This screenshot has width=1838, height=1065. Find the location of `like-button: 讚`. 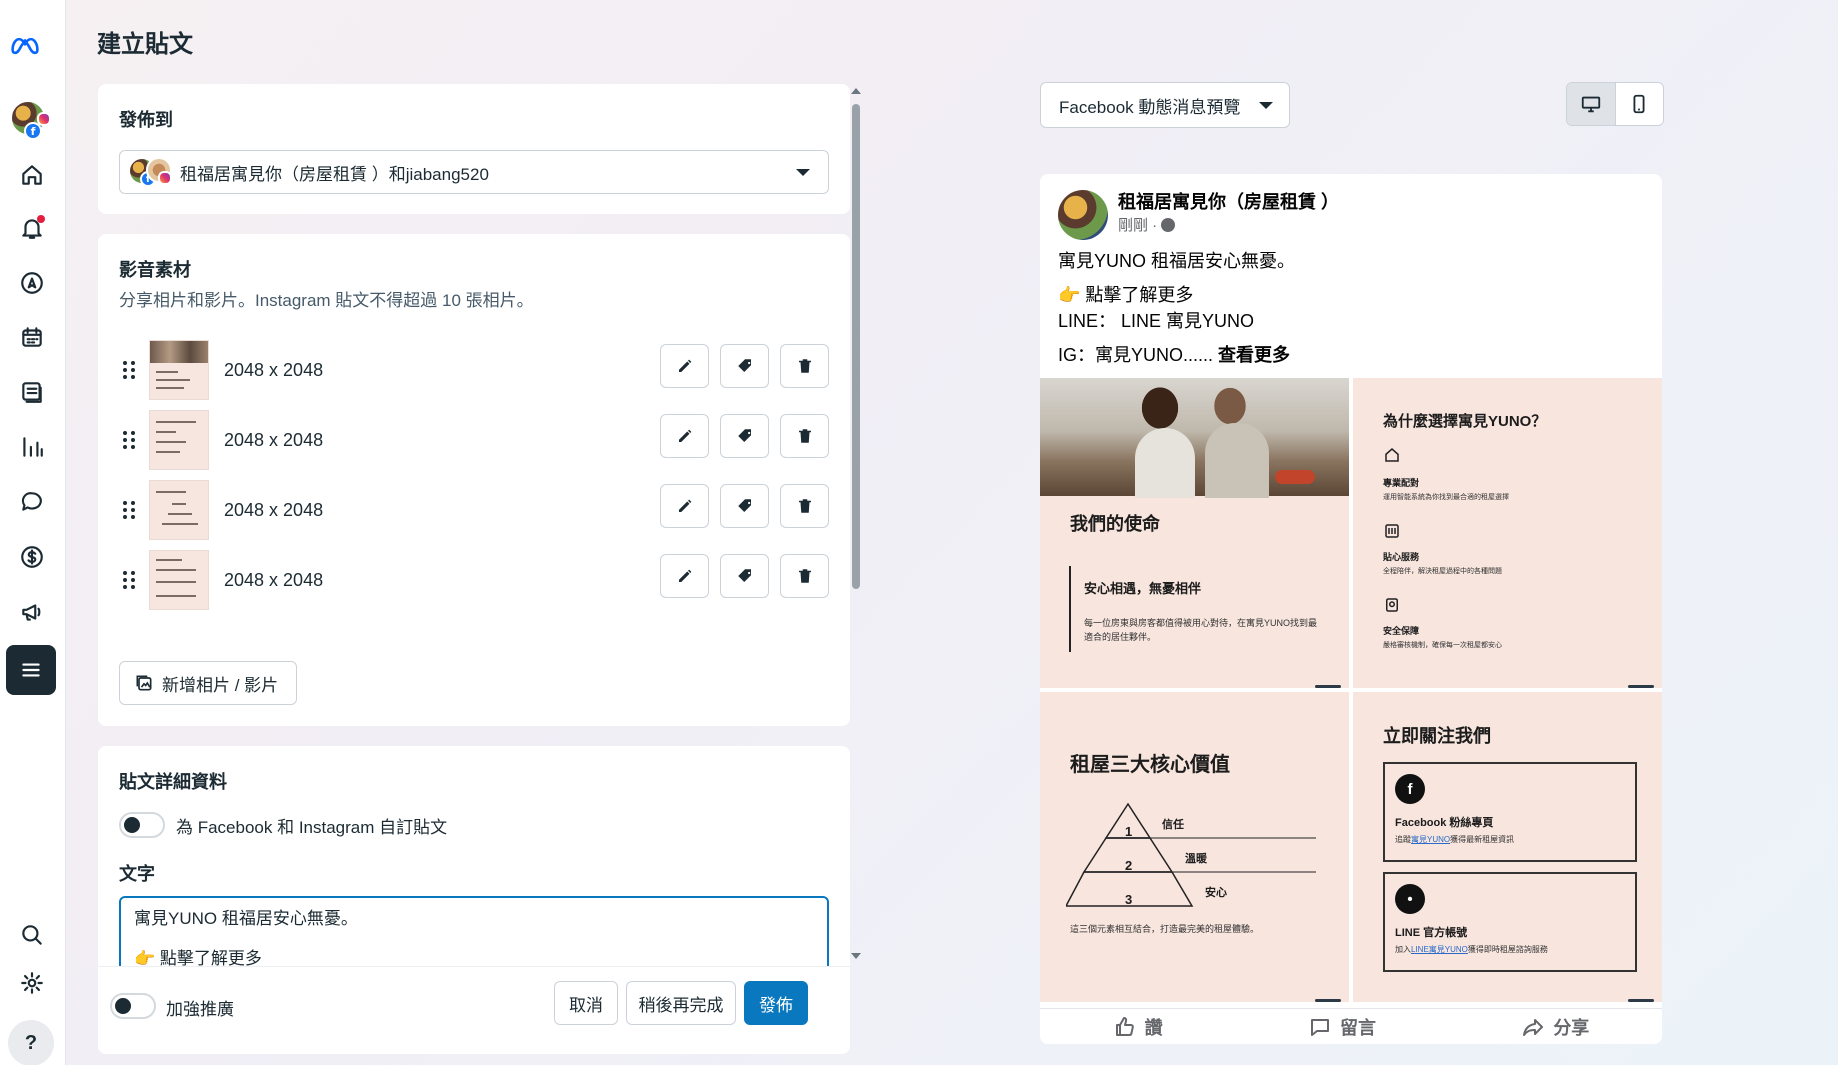

like-button: 讚 is located at coordinates (1138, 1027).